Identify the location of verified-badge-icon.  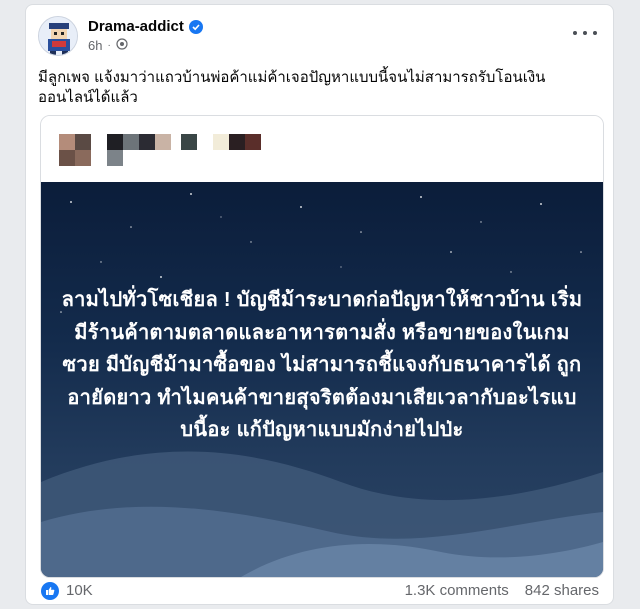
(195, 26).